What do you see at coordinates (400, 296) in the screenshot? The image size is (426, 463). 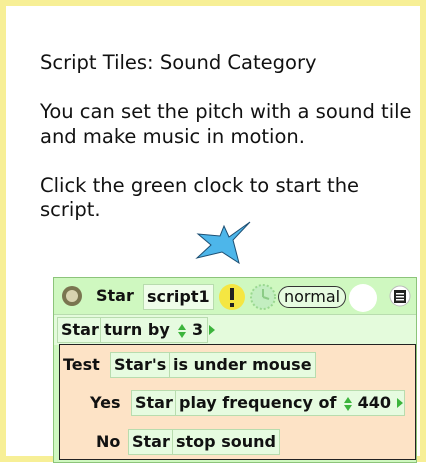 I see `script-menu-icon` at bounding box center [400, 296].